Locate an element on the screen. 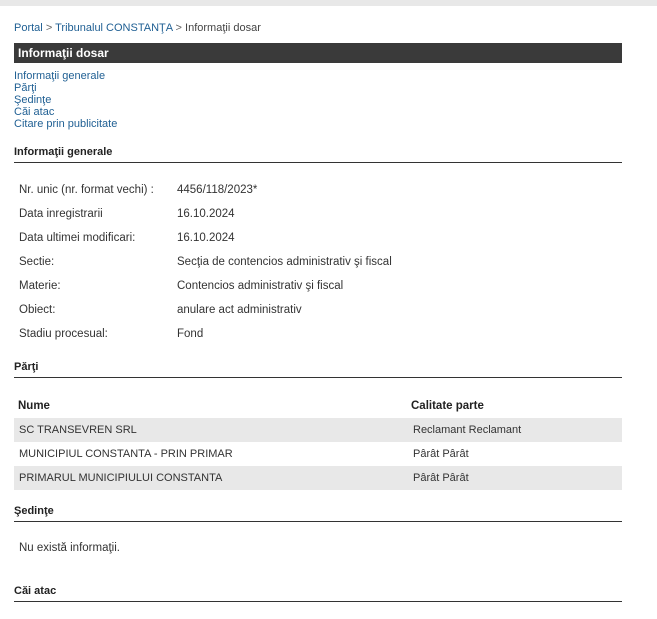 The height and width of the screenshot is (619, 657). party-name: SC TRANSEVREN SRL is located at coordinates (78, 430).